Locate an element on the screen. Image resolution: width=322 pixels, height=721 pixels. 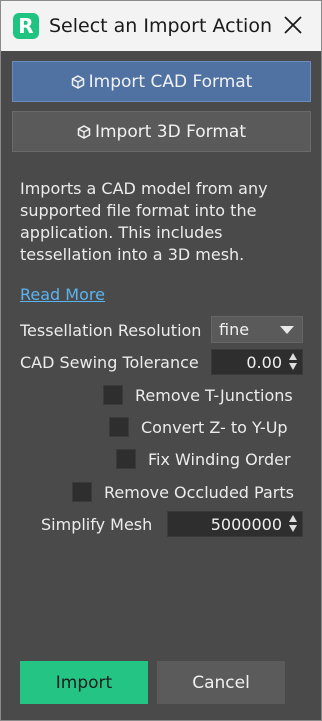
import-cad-format-button: Import CAD Format is located at coordinates (161, 81).